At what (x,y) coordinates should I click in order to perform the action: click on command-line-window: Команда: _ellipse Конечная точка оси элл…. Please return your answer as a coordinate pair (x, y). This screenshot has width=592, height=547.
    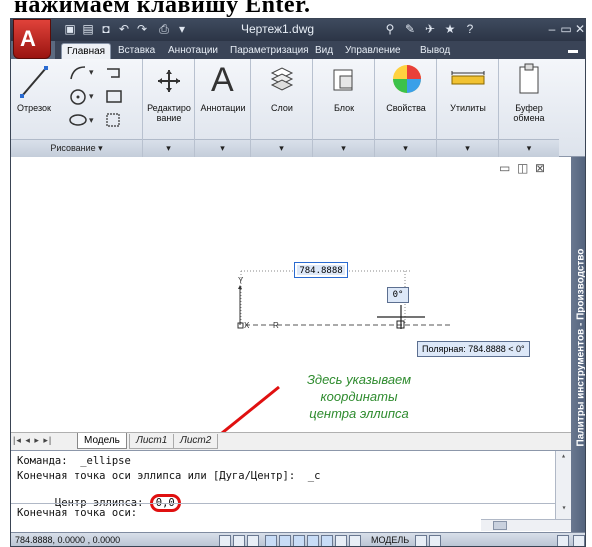
    Looking at the image, I should click on (291, 491).